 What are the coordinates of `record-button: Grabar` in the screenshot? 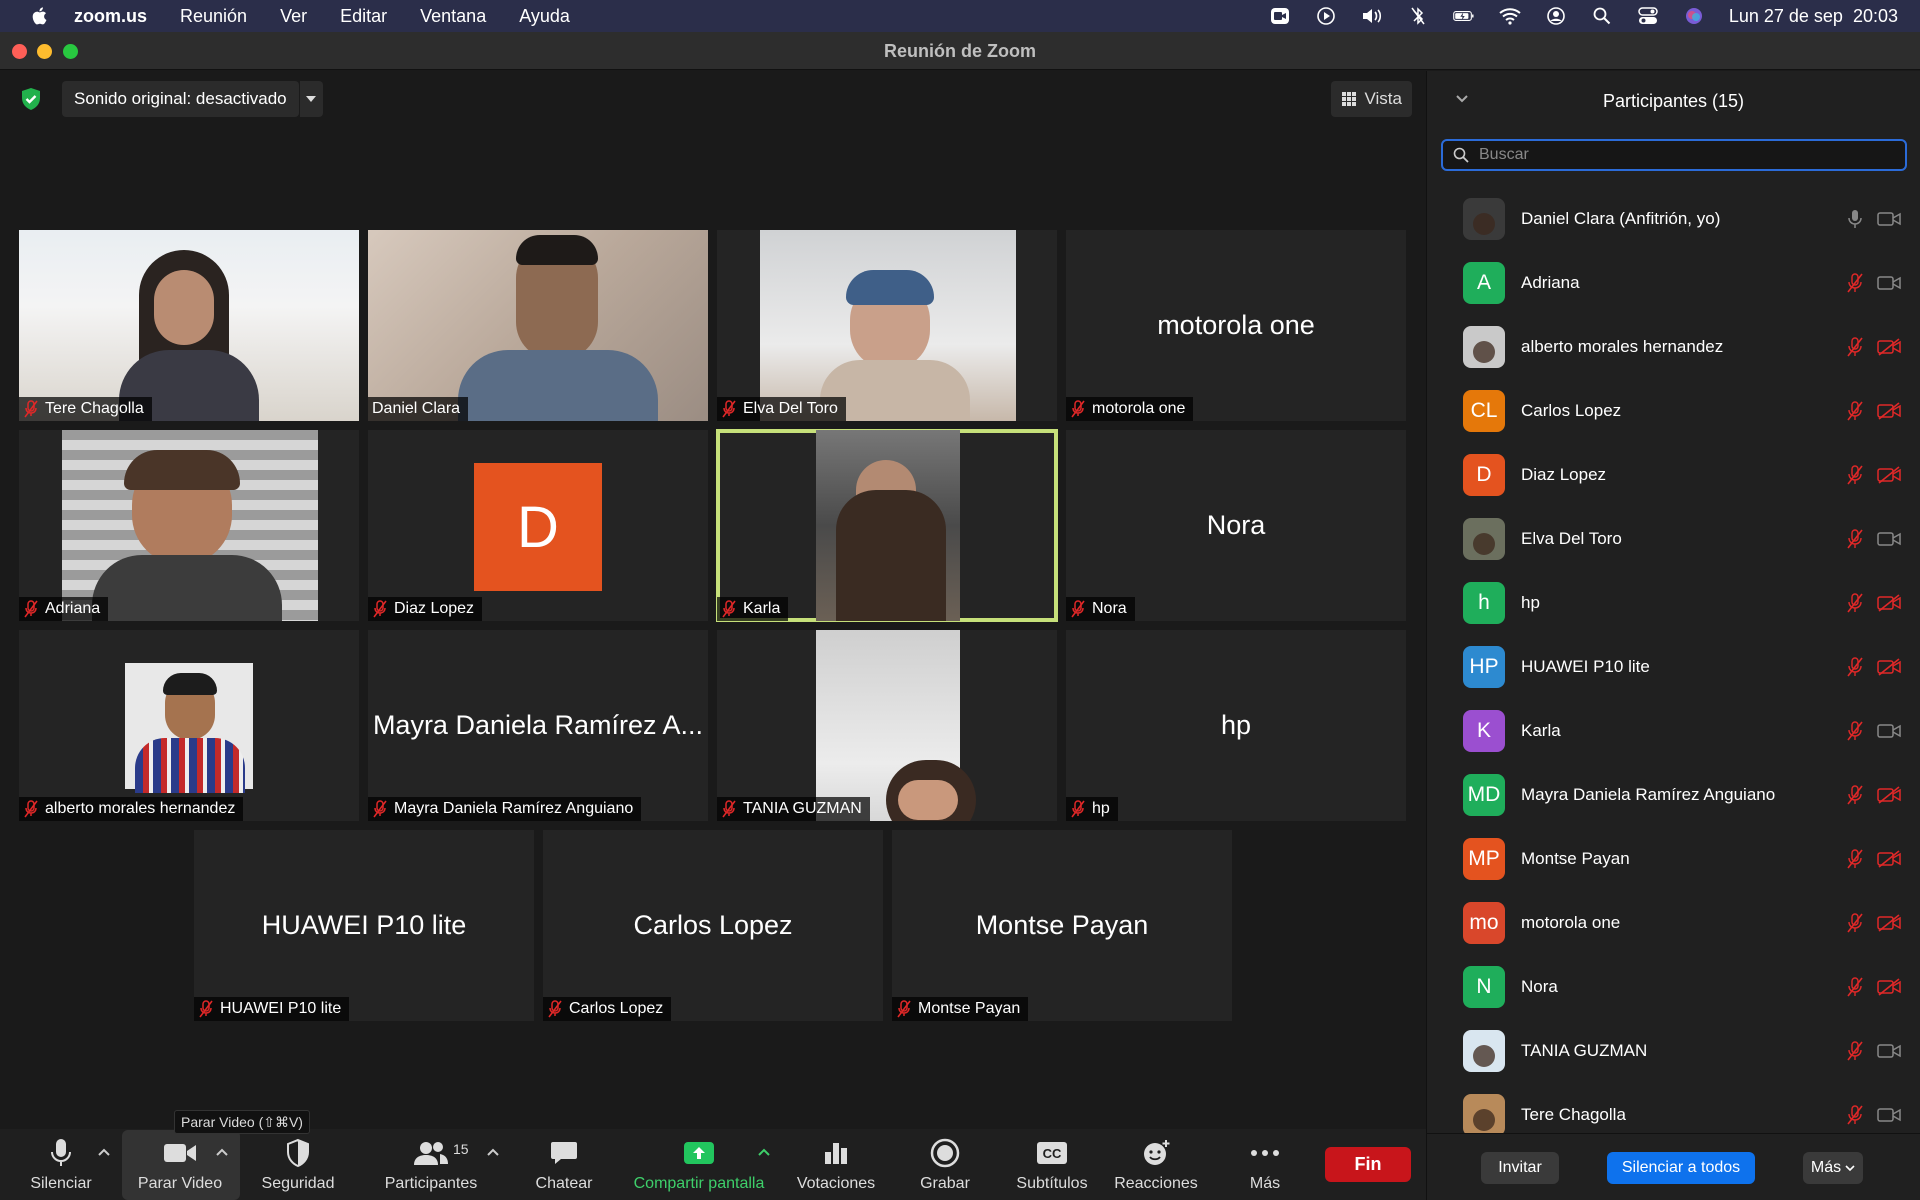 It's located at (945, 1164).